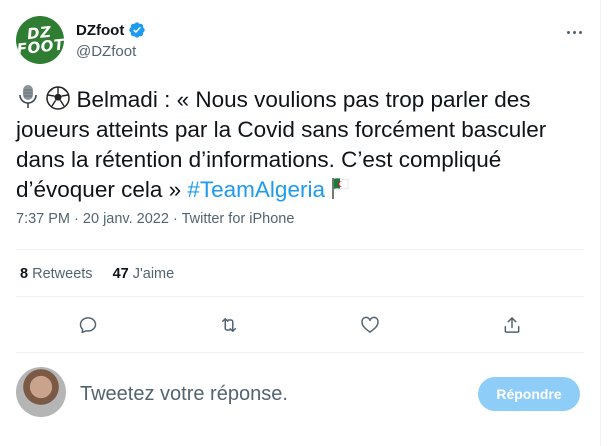 This screenshot has width=616, height=446. Describe the element at coordinates (153, 274) in the screenshot. I see `likes-label: J'aime` at that location.